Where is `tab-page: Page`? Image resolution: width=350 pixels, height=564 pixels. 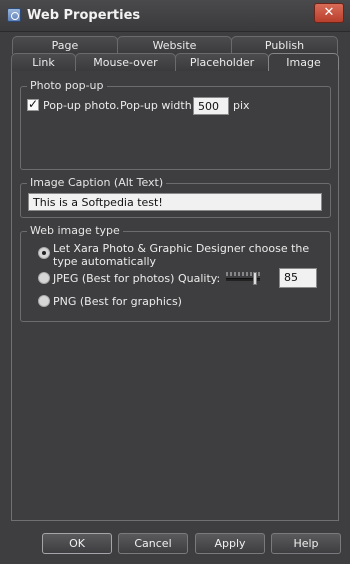 tab-page: Page is located at coordinates (65, 45).